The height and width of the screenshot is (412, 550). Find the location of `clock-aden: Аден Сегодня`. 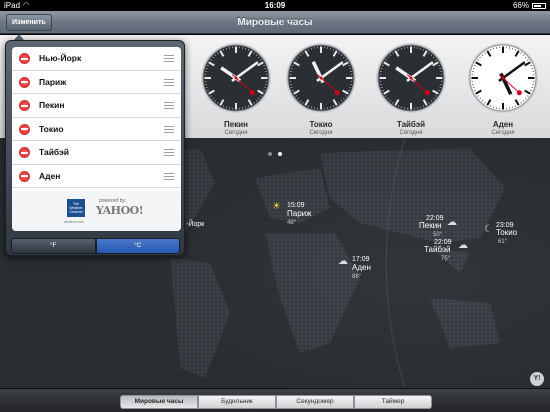

clock-aden: Аден Сегодня is located at coordinates (503, 86).